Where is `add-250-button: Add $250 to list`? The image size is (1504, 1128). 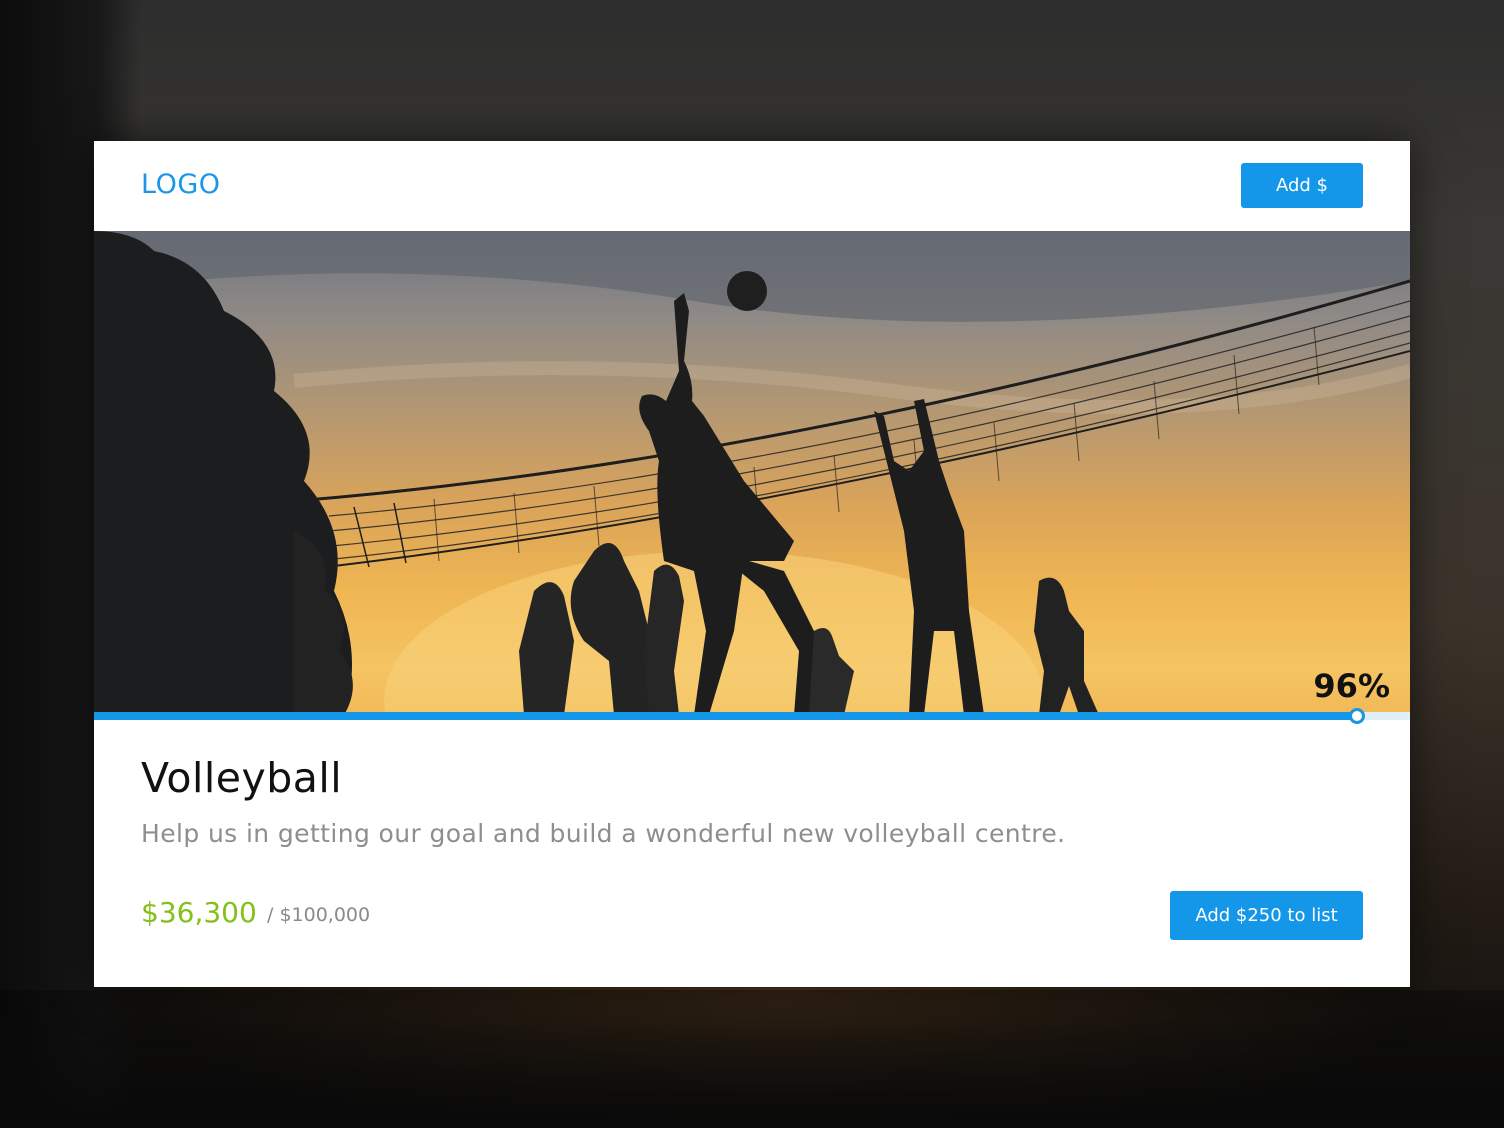 add-250-button: Add $250 to list is located at coordinates (1266, 915).